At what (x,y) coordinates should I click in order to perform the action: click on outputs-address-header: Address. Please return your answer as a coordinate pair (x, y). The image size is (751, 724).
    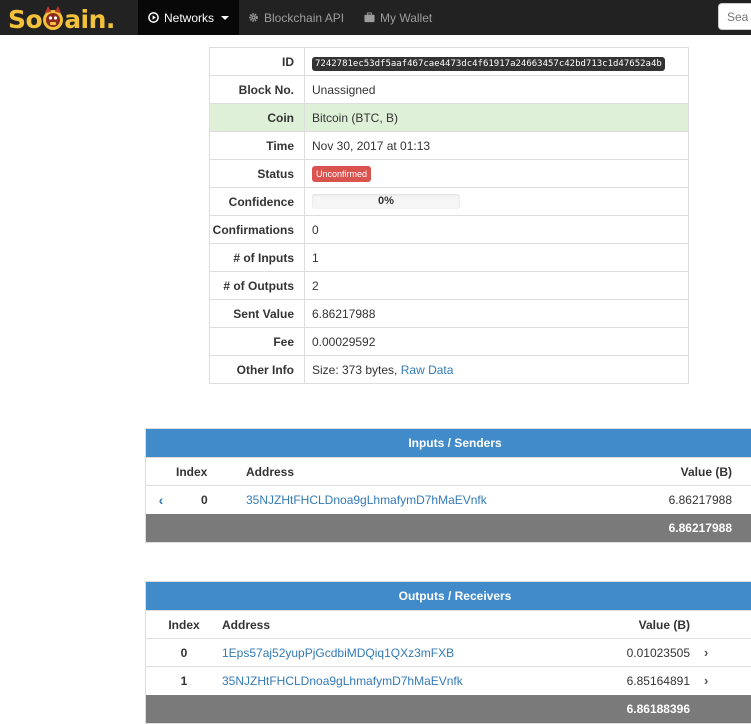
    Looking at the image, I should click on (398, 624).